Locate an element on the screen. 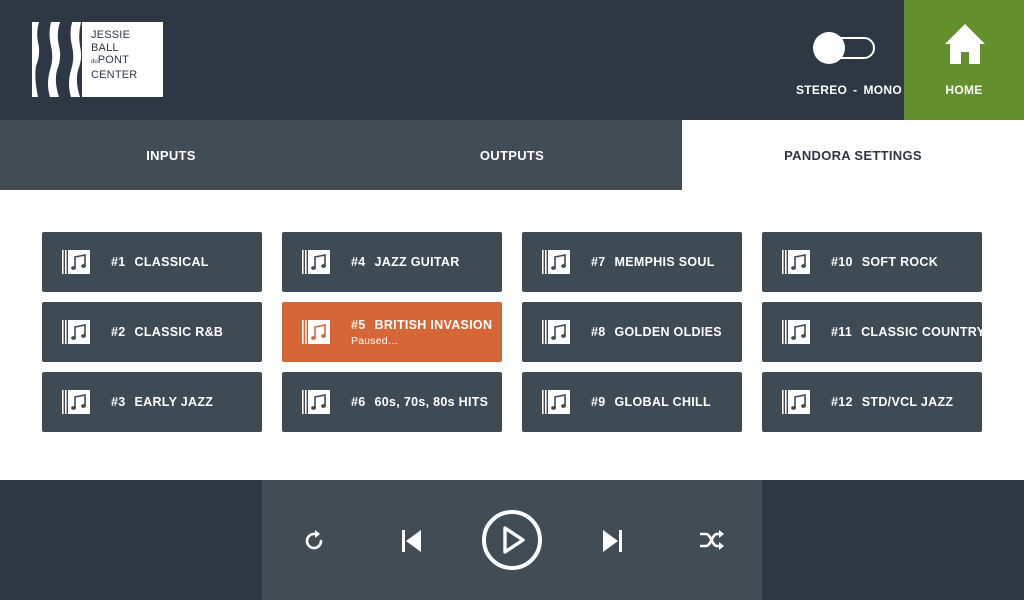 The height and width of the screenshot is (600, 1024). station-title: #7 MEMPHIS SOUL is located at coordinates (653, 262).